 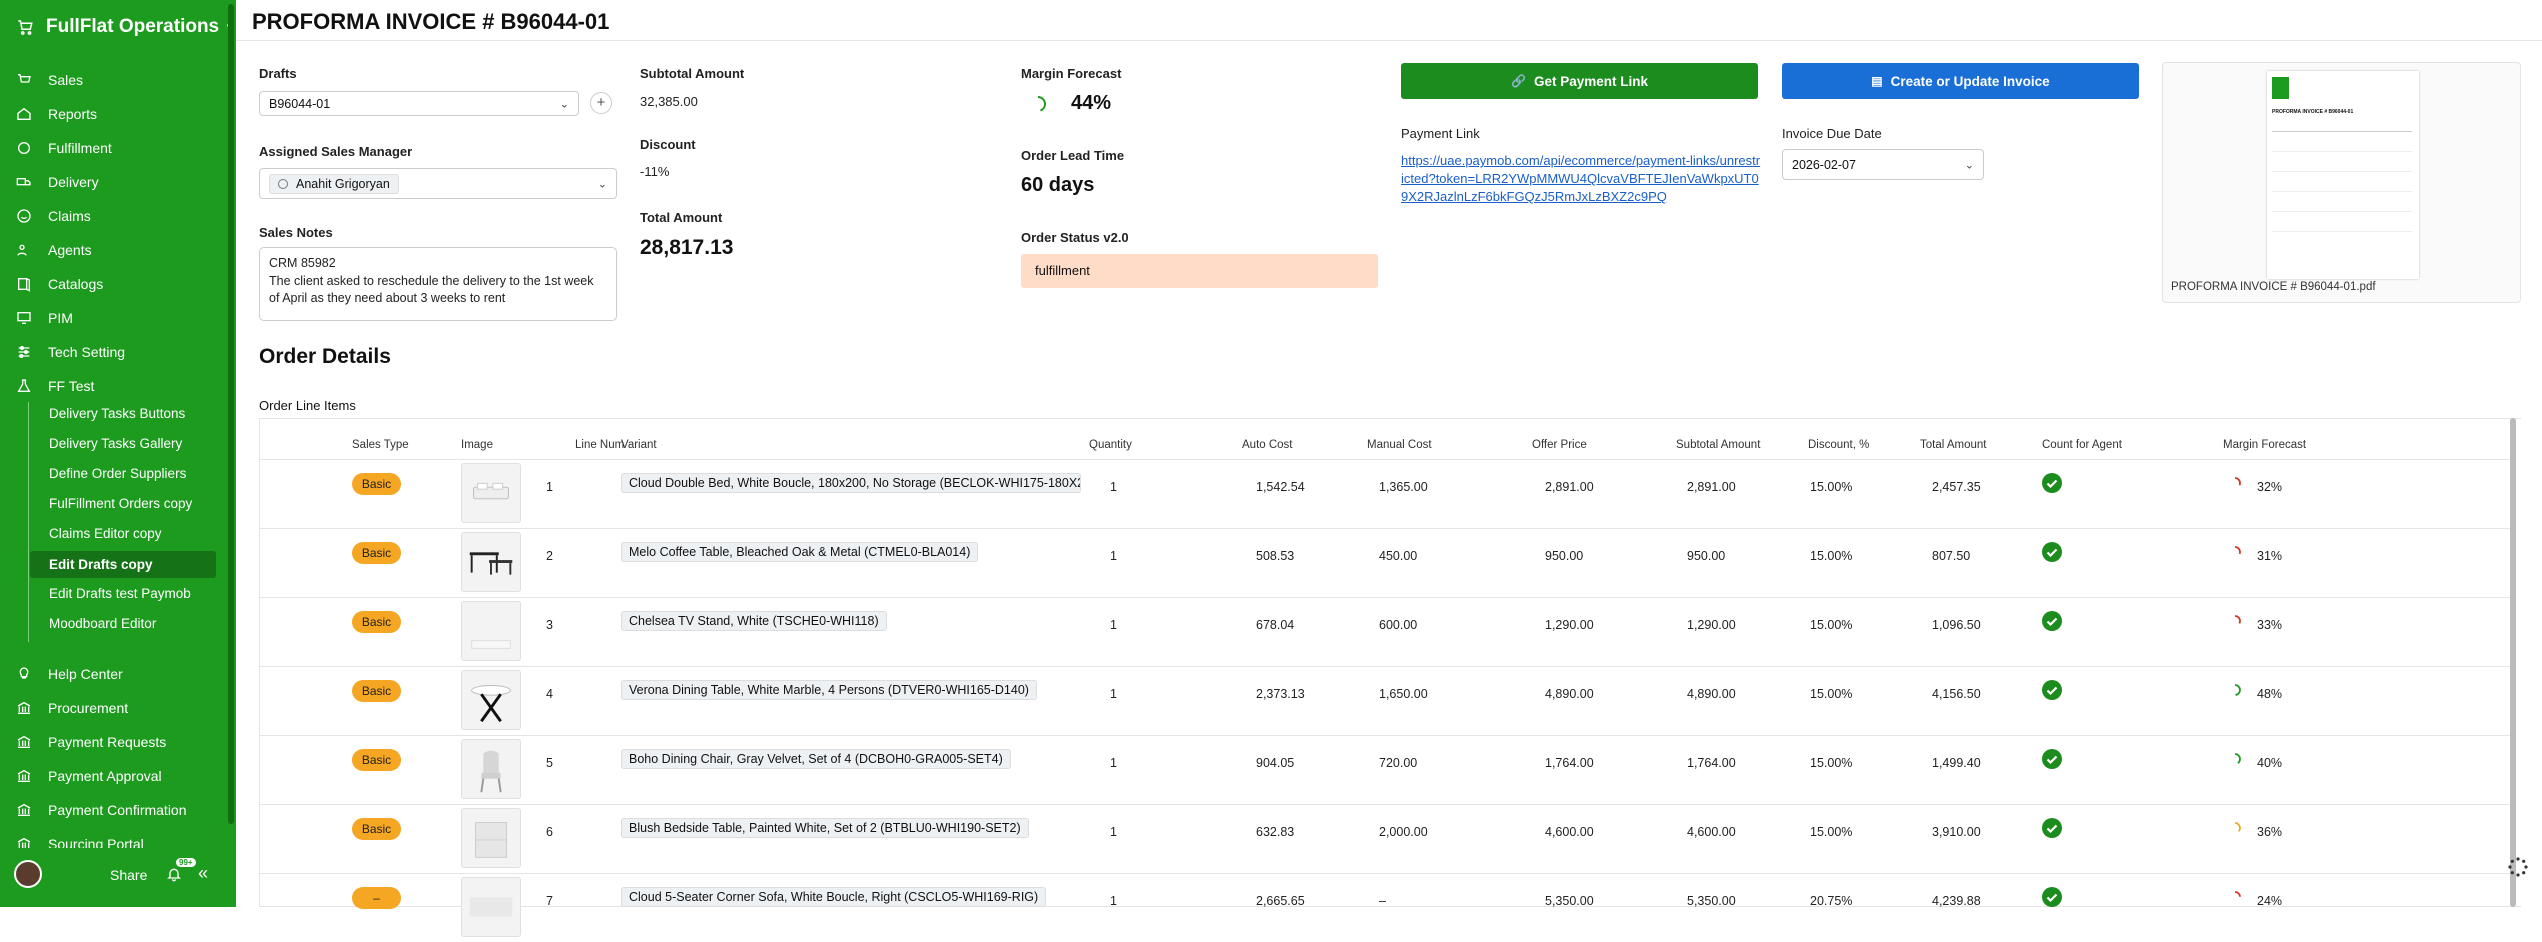 What do you see at coordinates (1569, 832) in the screenshot?
I see `offer-price-cell: 4,600.00` at bounding box center [1569, 832].